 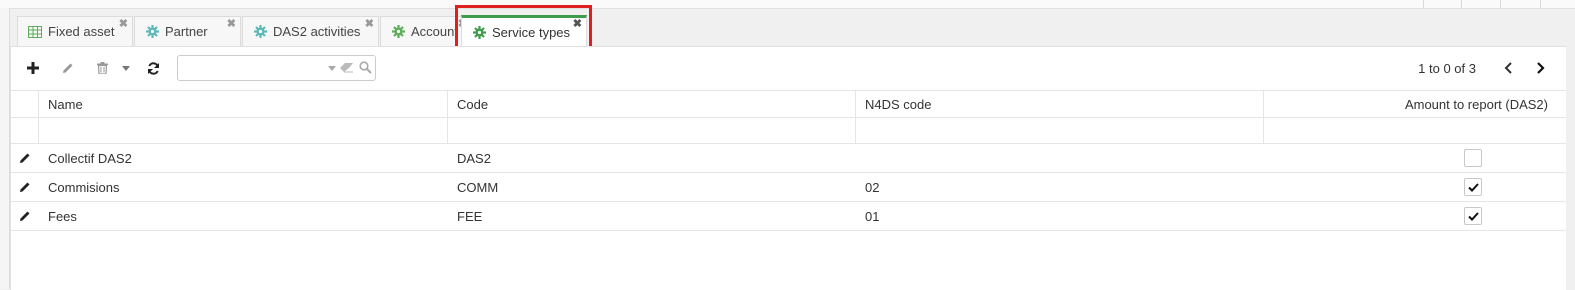 I want to click on search-input, so click(x=254, y=69).